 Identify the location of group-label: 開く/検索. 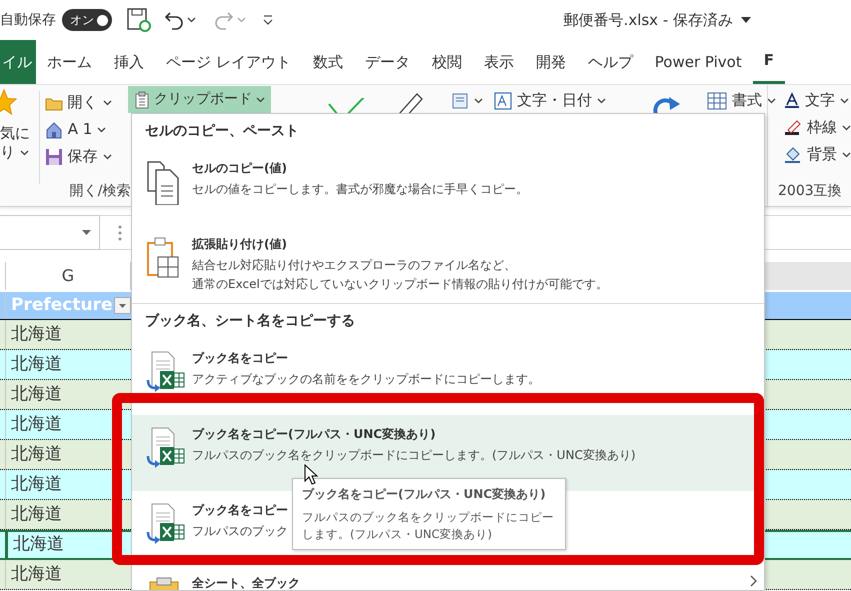
(100, 191).